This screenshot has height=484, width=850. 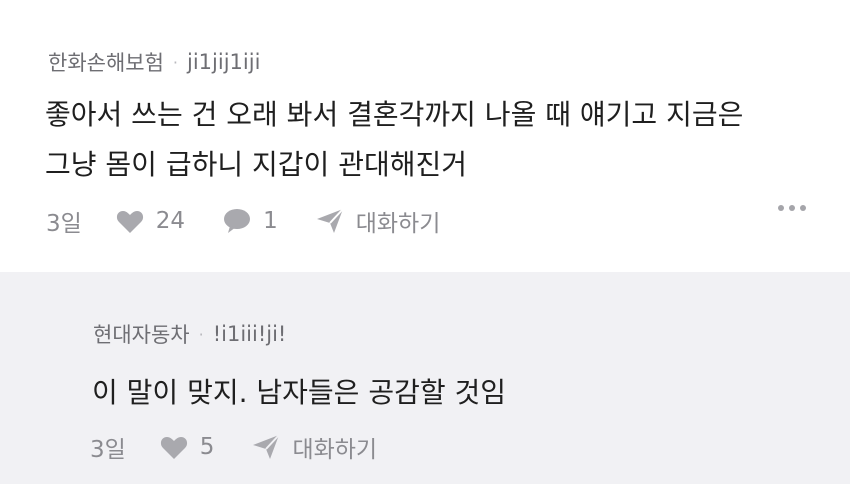 I want to click on comment-text: 이 말이 맞지. 남자들은 공감할 것임, so click(x=299, y=393).